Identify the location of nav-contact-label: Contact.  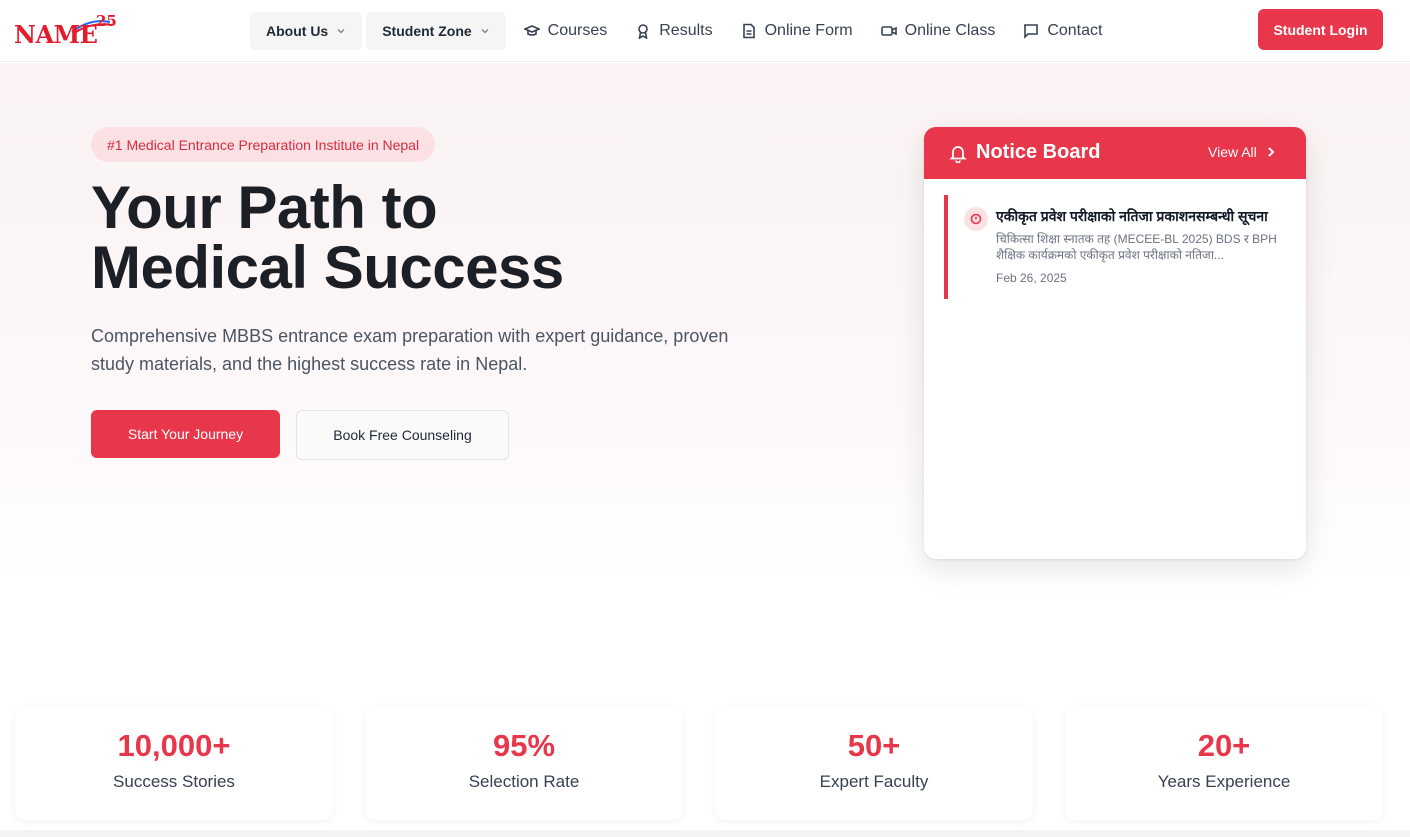
(1075, 30).